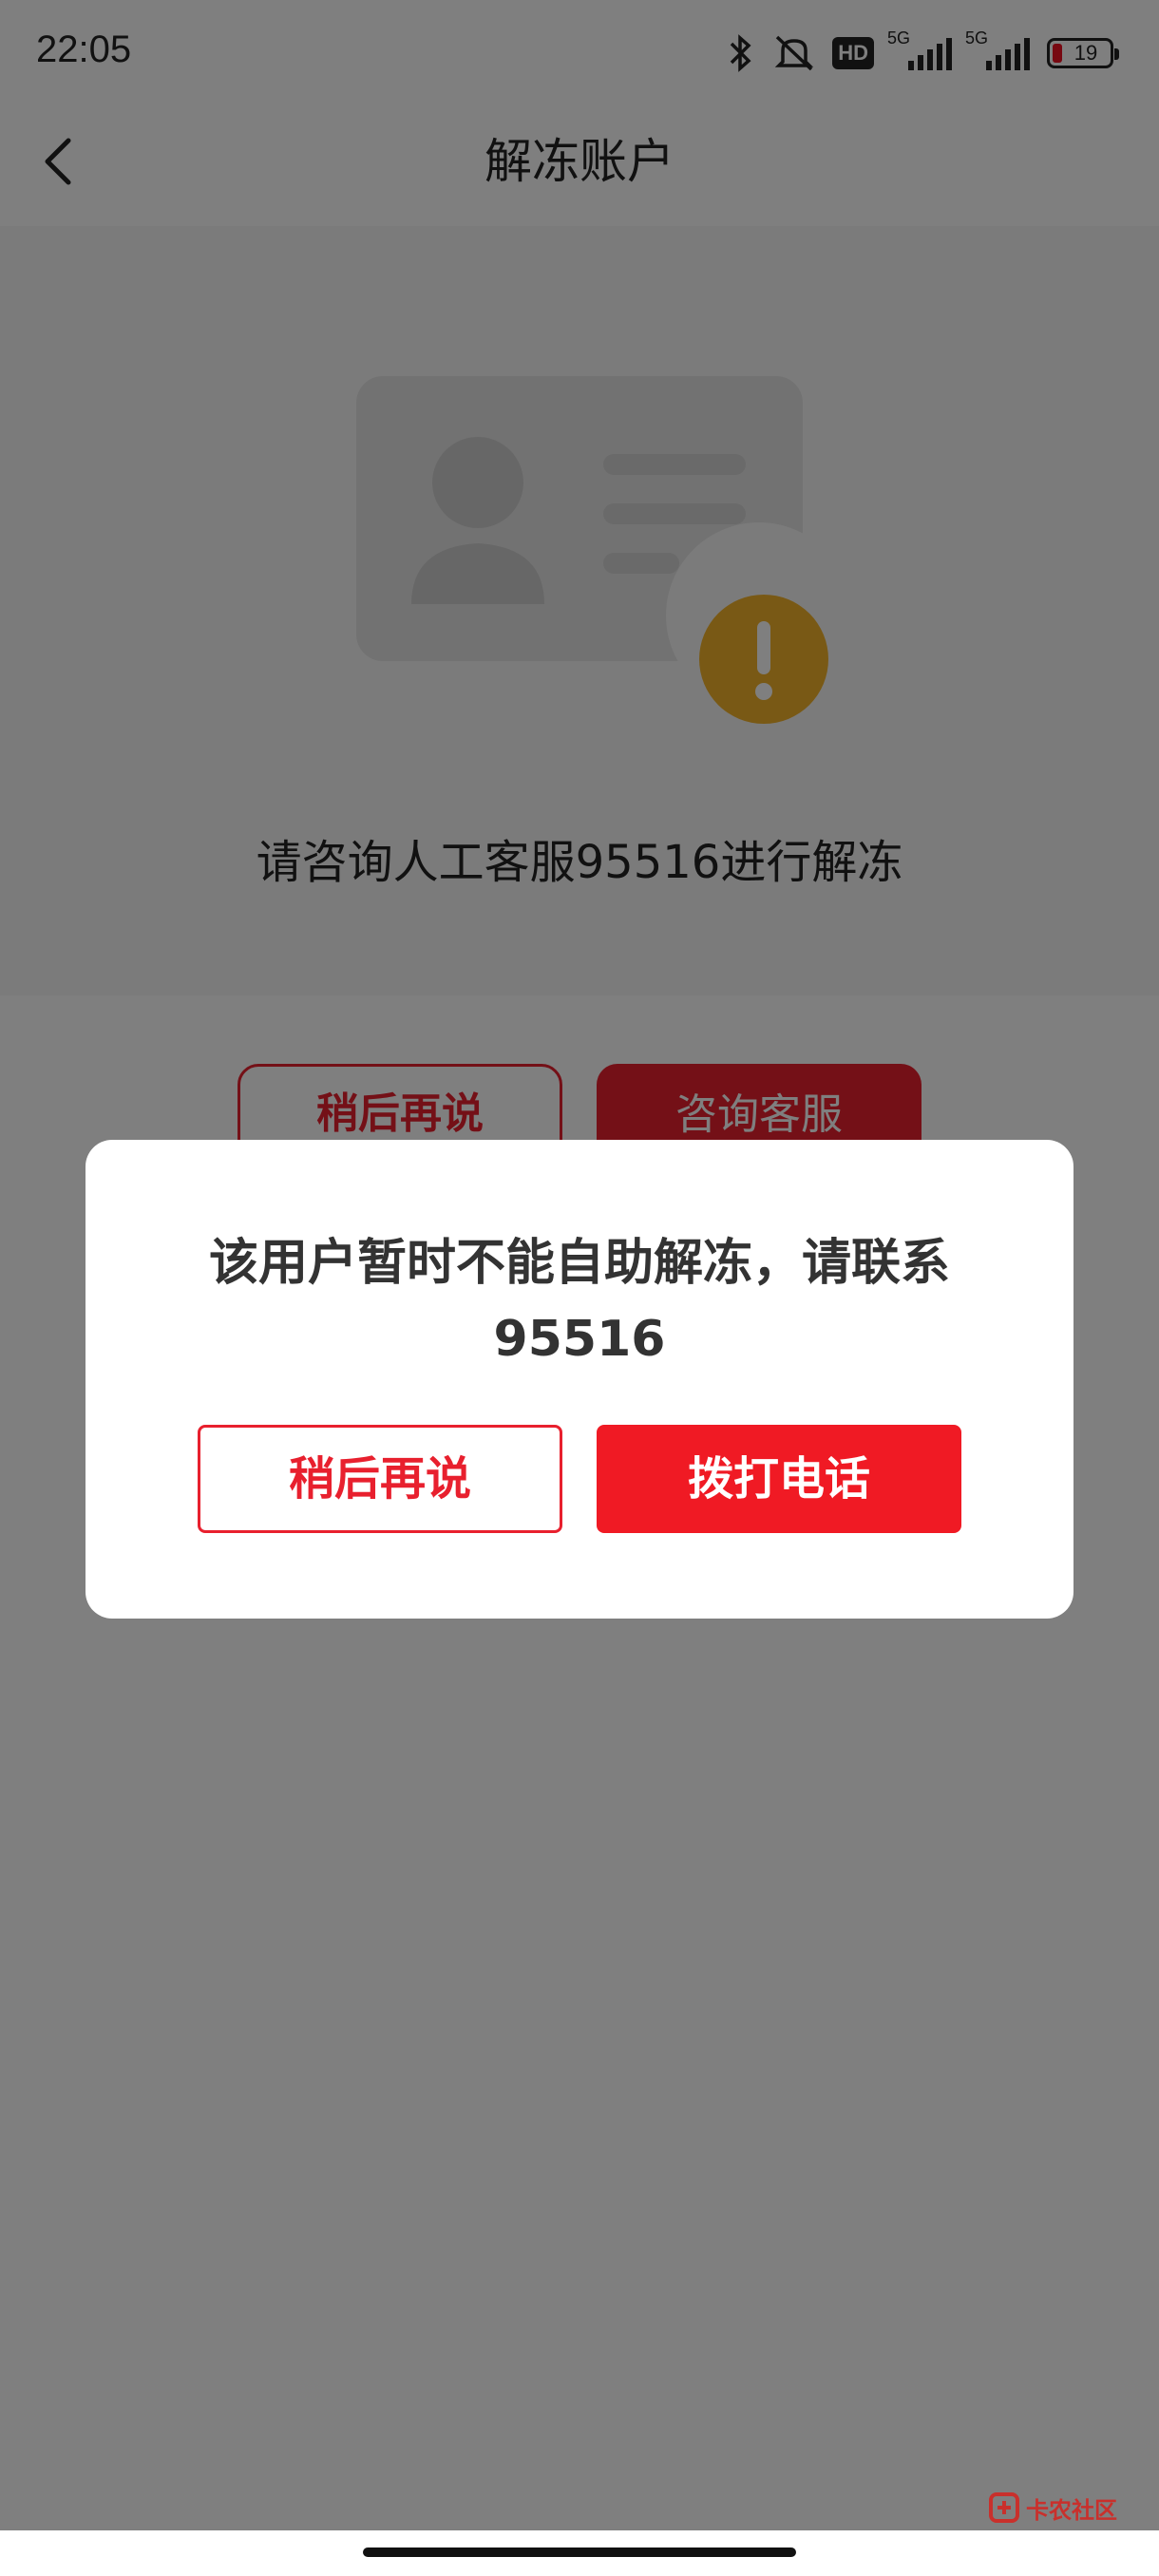 The image size is (1159, 2576). I want to click on dialog-message: 该用户暂时不能自助解冻，请联系95516, so click(579, 1301).